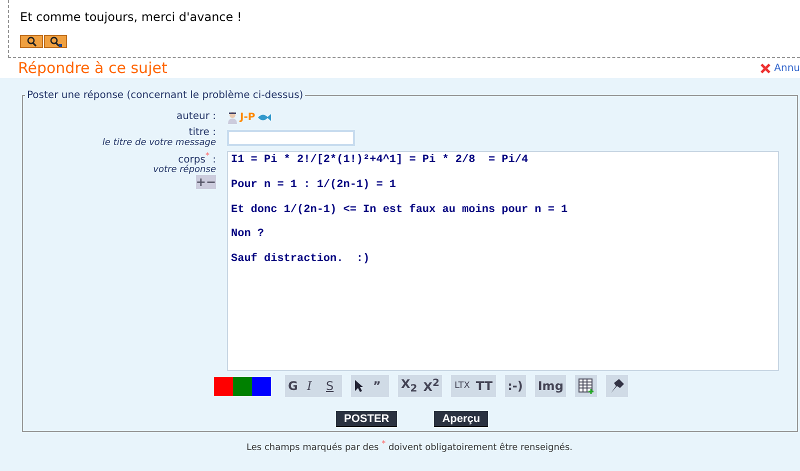 The image size is (800, 471). What do you see at coordinates (780, 68) in the screenshot?
I see `cancel-link: Annu` at bounding box center [780, 68].